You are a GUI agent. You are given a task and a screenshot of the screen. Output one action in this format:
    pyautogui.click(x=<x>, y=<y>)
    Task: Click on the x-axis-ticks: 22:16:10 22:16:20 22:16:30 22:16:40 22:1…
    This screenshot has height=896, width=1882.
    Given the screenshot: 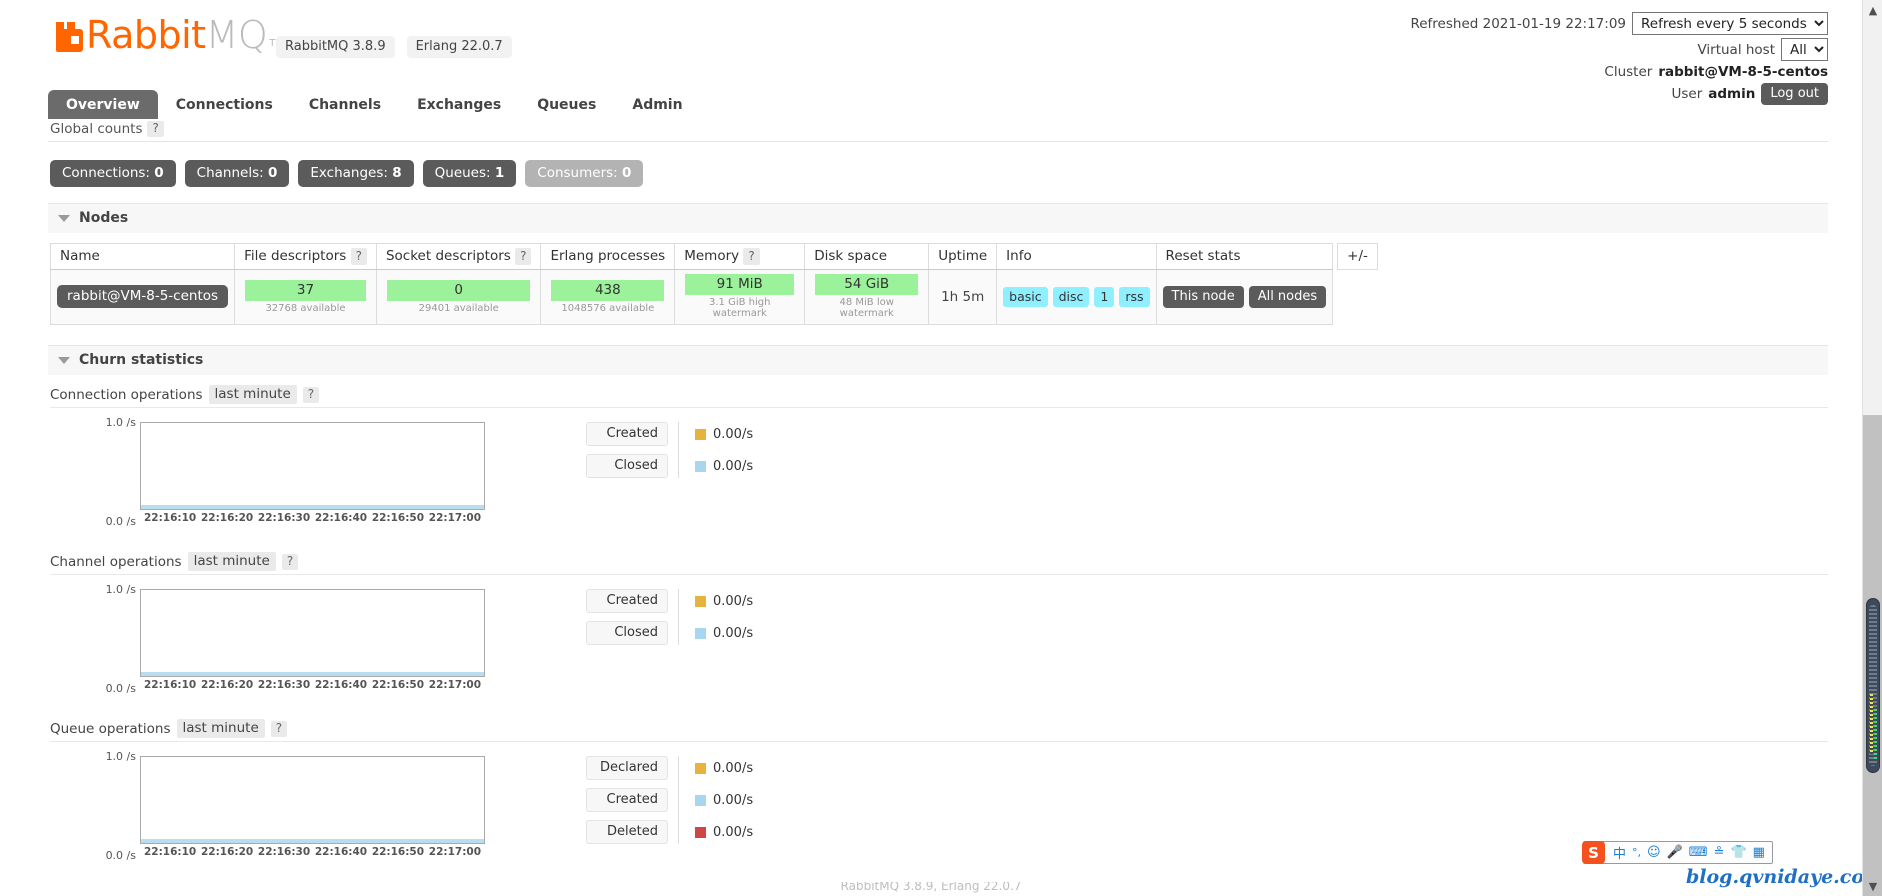 What is the action you would take?
    pyautogui.click(x=312, y=852)
    